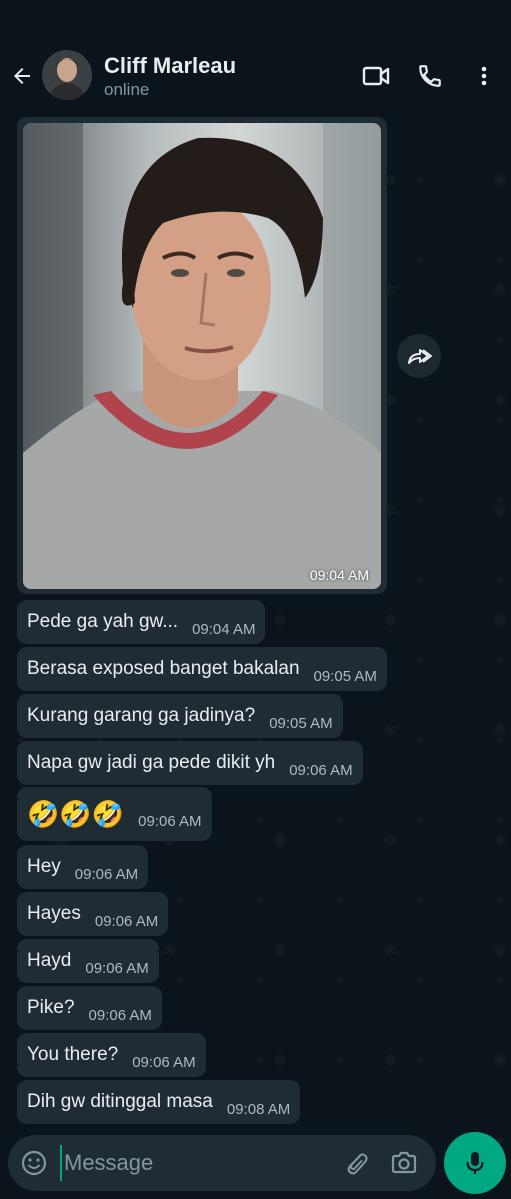  I want to click on message-bubble: 🤣🤣🤣 09:06 AM, so click(114, 814).